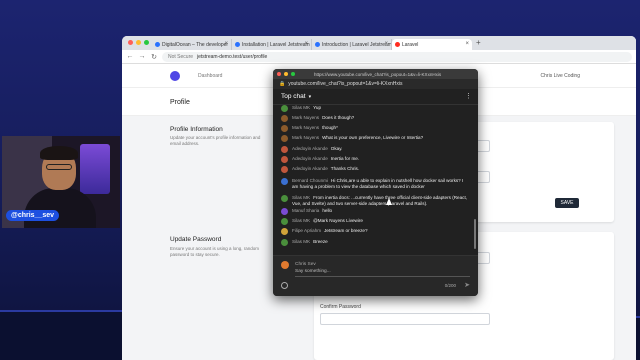 The width and height of the screenshot is (640, 360). Describe the element at coordinates (325, 159) in the screenshot. I see `message-body: Adedoyin Akande Inertia for me.` at that location.